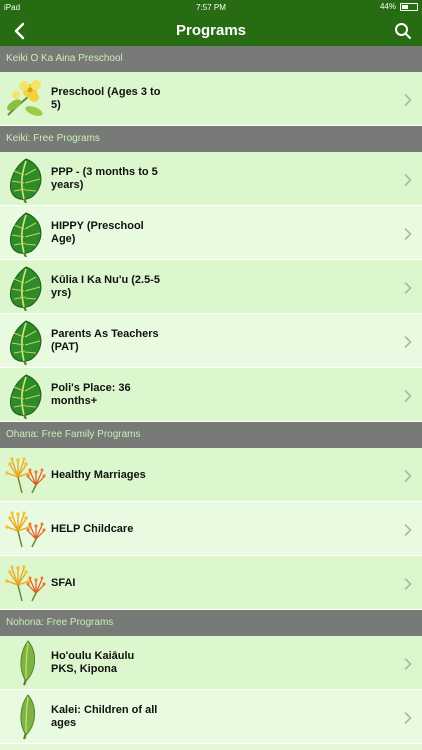  I want to click on list-item: Kūlia I Ka Nu'u (2.5-5 yrs), so click(211, 287).